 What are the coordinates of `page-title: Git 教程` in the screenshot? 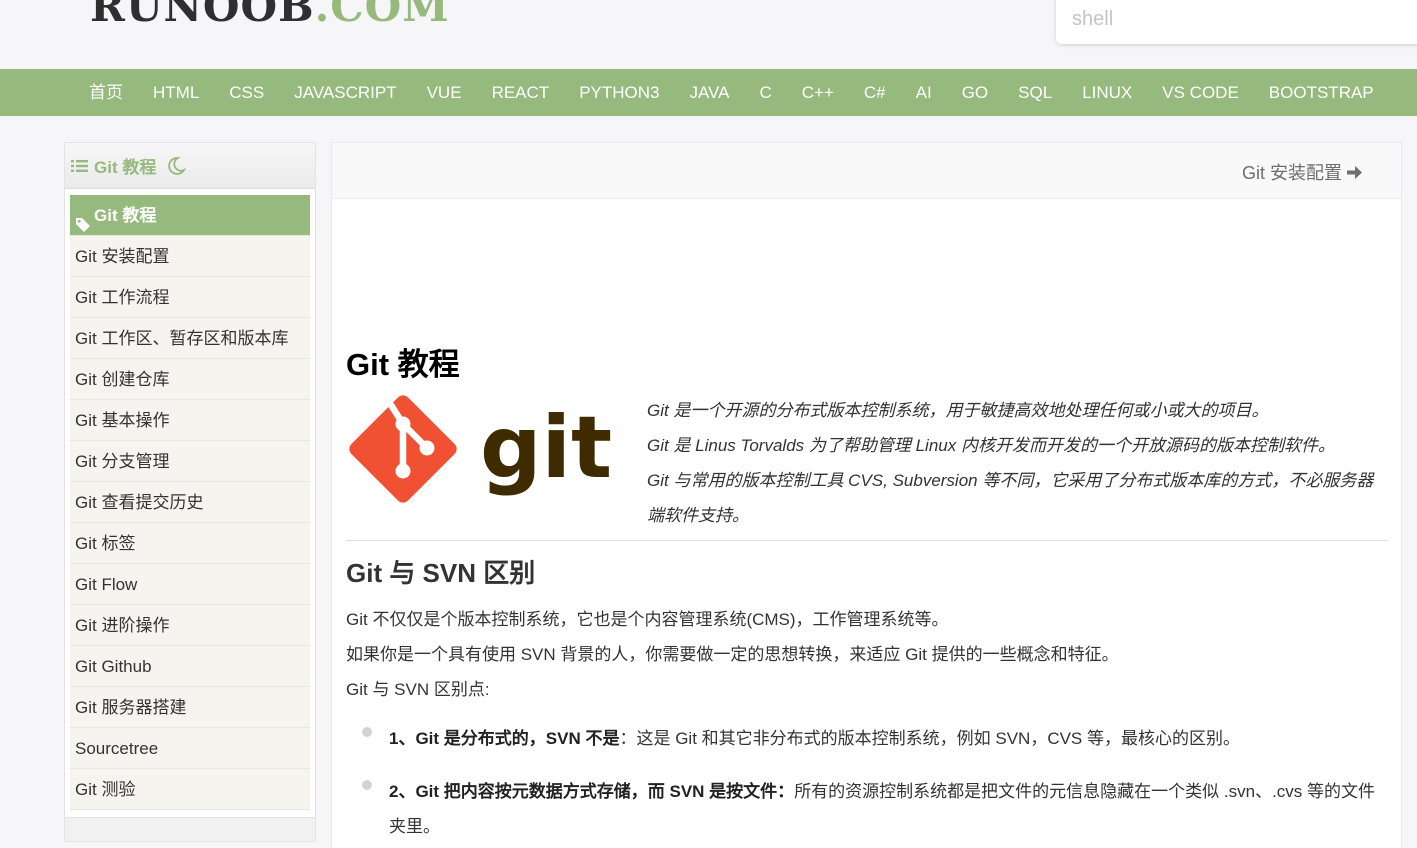 It's located at (403, 364).